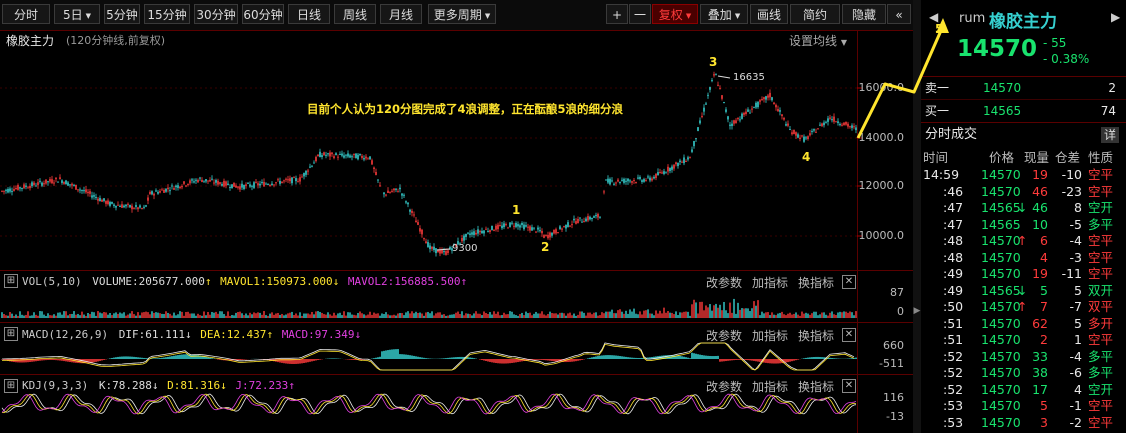  What do you see at coordinates (1075, 422) in the screenshot?
I see `trade-diff: -2` at bounding box center [1075, 422].